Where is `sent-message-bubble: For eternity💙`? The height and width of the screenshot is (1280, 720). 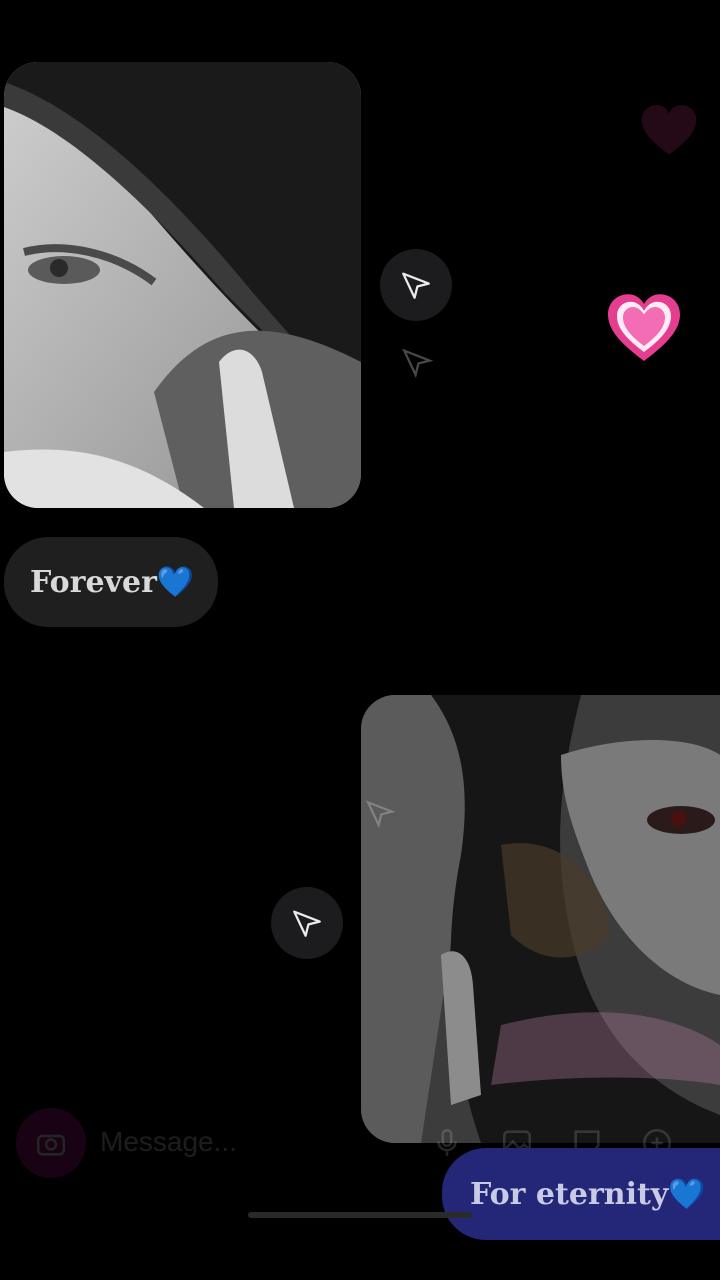
sent-message-bubble: For eternity💙 is located at coordinates (581, 1194).